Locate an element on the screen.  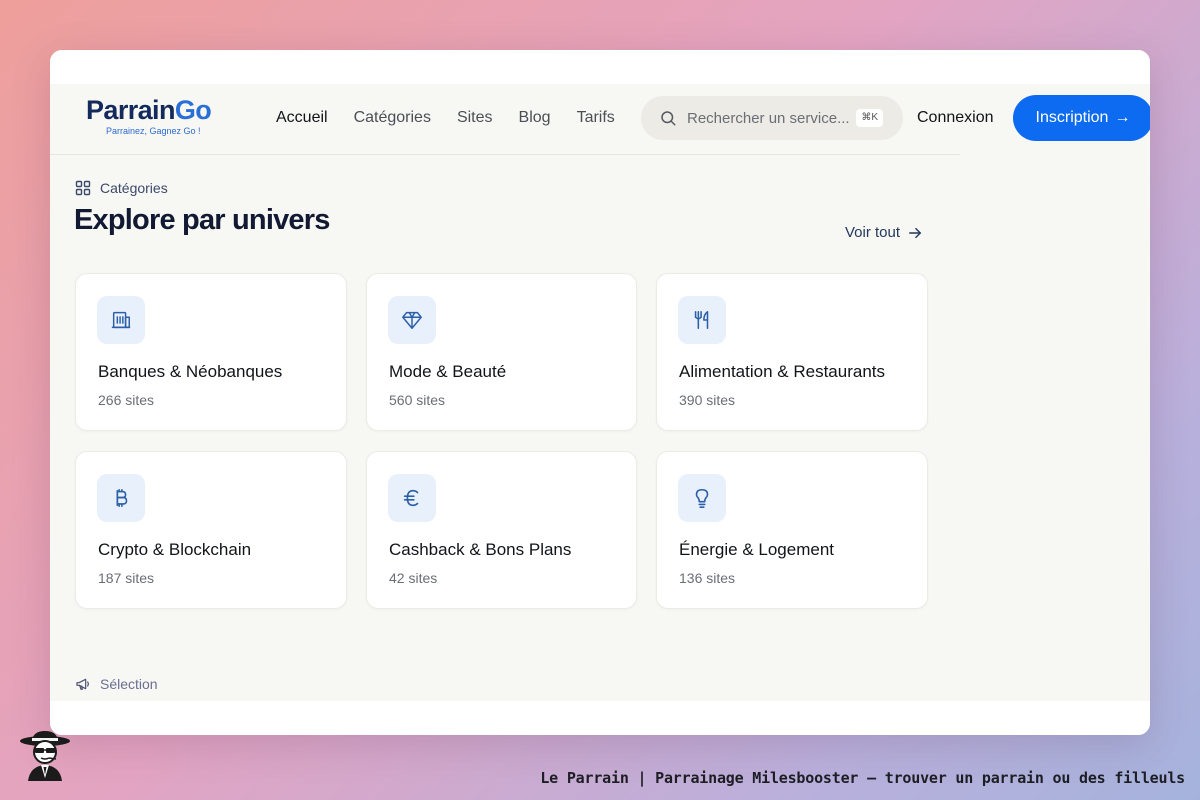
nav-item-tarifs: Tarifs is located at coordinates (596, 118).